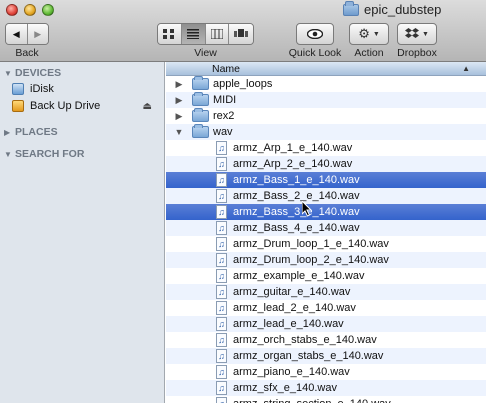 This screenshot has width=486, height=403. Describe the element at coordinates (38, 73) in the screenshot. I see `sidebar-section-title: DEVICES` at that location.